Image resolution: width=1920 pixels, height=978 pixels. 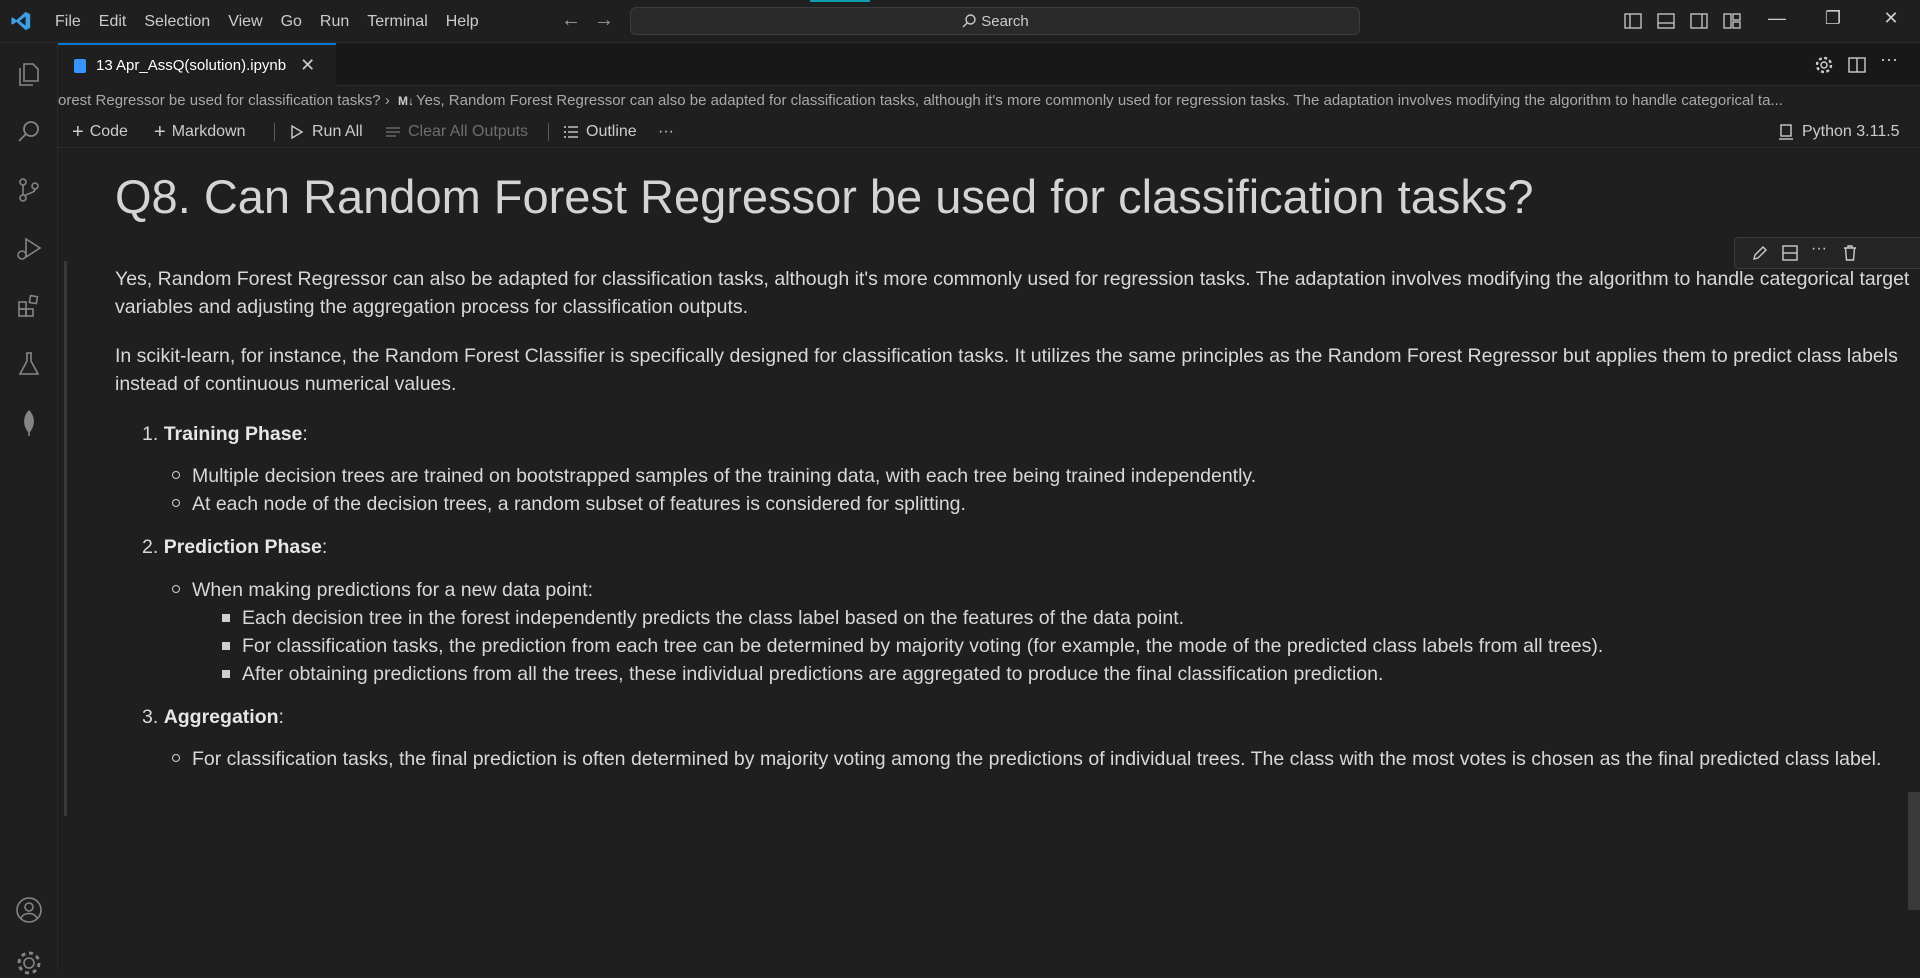 I want to click on editor-tab-bar: 13 Apr_AssQ(solution).ipynb ✕ ···, so click(x=989, y=64).